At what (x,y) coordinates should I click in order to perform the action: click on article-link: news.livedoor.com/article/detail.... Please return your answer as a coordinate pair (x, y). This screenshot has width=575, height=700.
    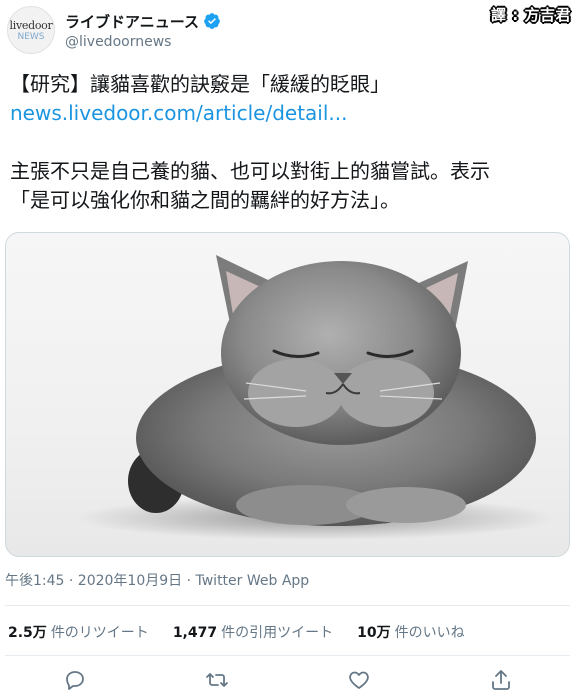
    Looking at the image, I should click on (287, 113).